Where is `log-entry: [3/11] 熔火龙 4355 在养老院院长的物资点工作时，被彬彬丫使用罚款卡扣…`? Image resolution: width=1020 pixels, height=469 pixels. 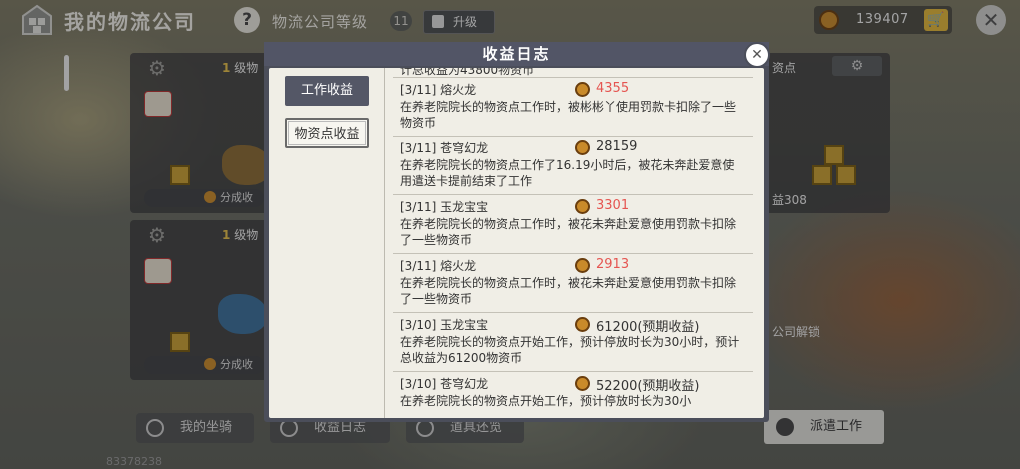
log-entry: [3/11] 熔火龙 4355 在养老院院长的物资点工作时，被彬彬丫使用罚款卡扣… is located at coordinates (573, 107).